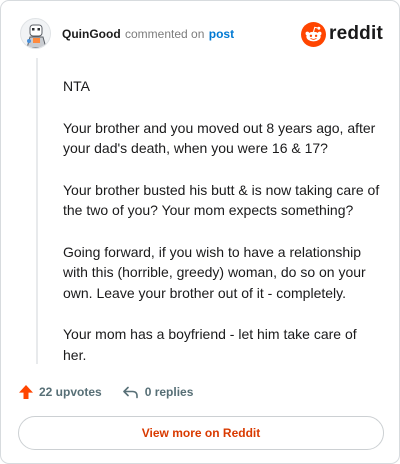  I want to click on comment-actions: 22 upvotes 0 replies, so click(105, 392).